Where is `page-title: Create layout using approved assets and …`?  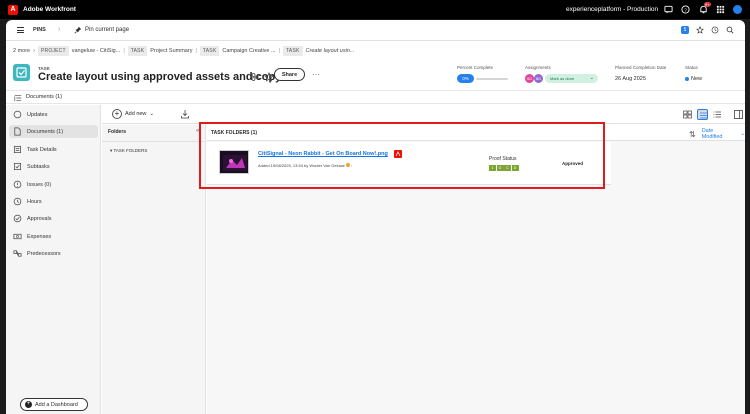
page-title: Create layout using approved assets and … is located at coordinates (159, 77).